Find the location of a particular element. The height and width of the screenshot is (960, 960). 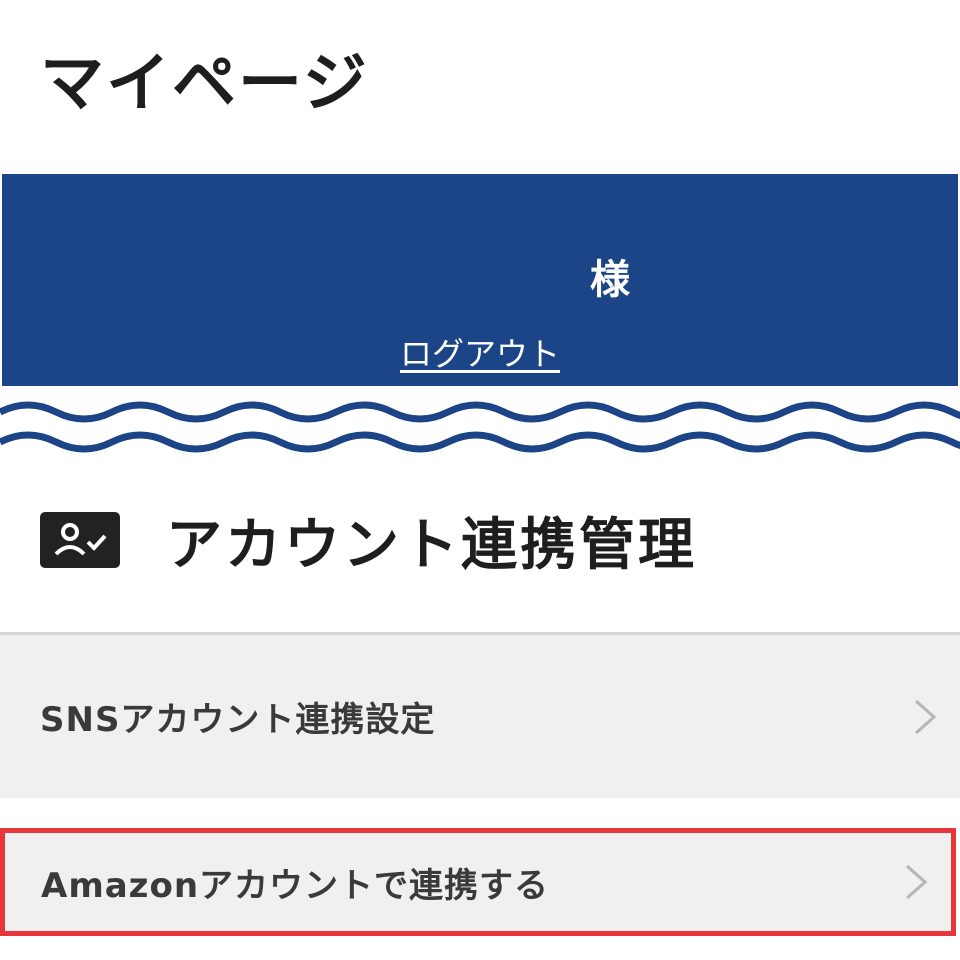

account-check-icon is located at coordinates (80, 540).